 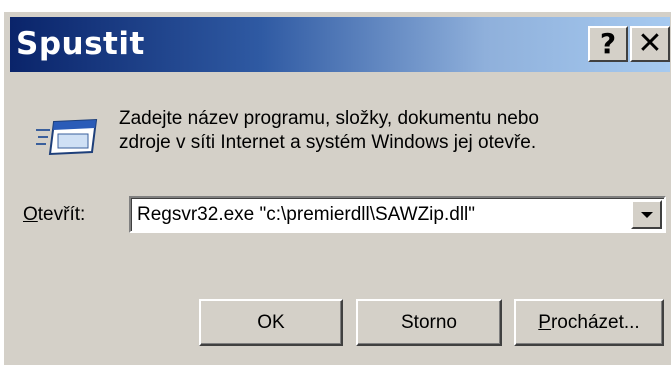 I want to click on close-button: ✕, so click(x=650, y=44).